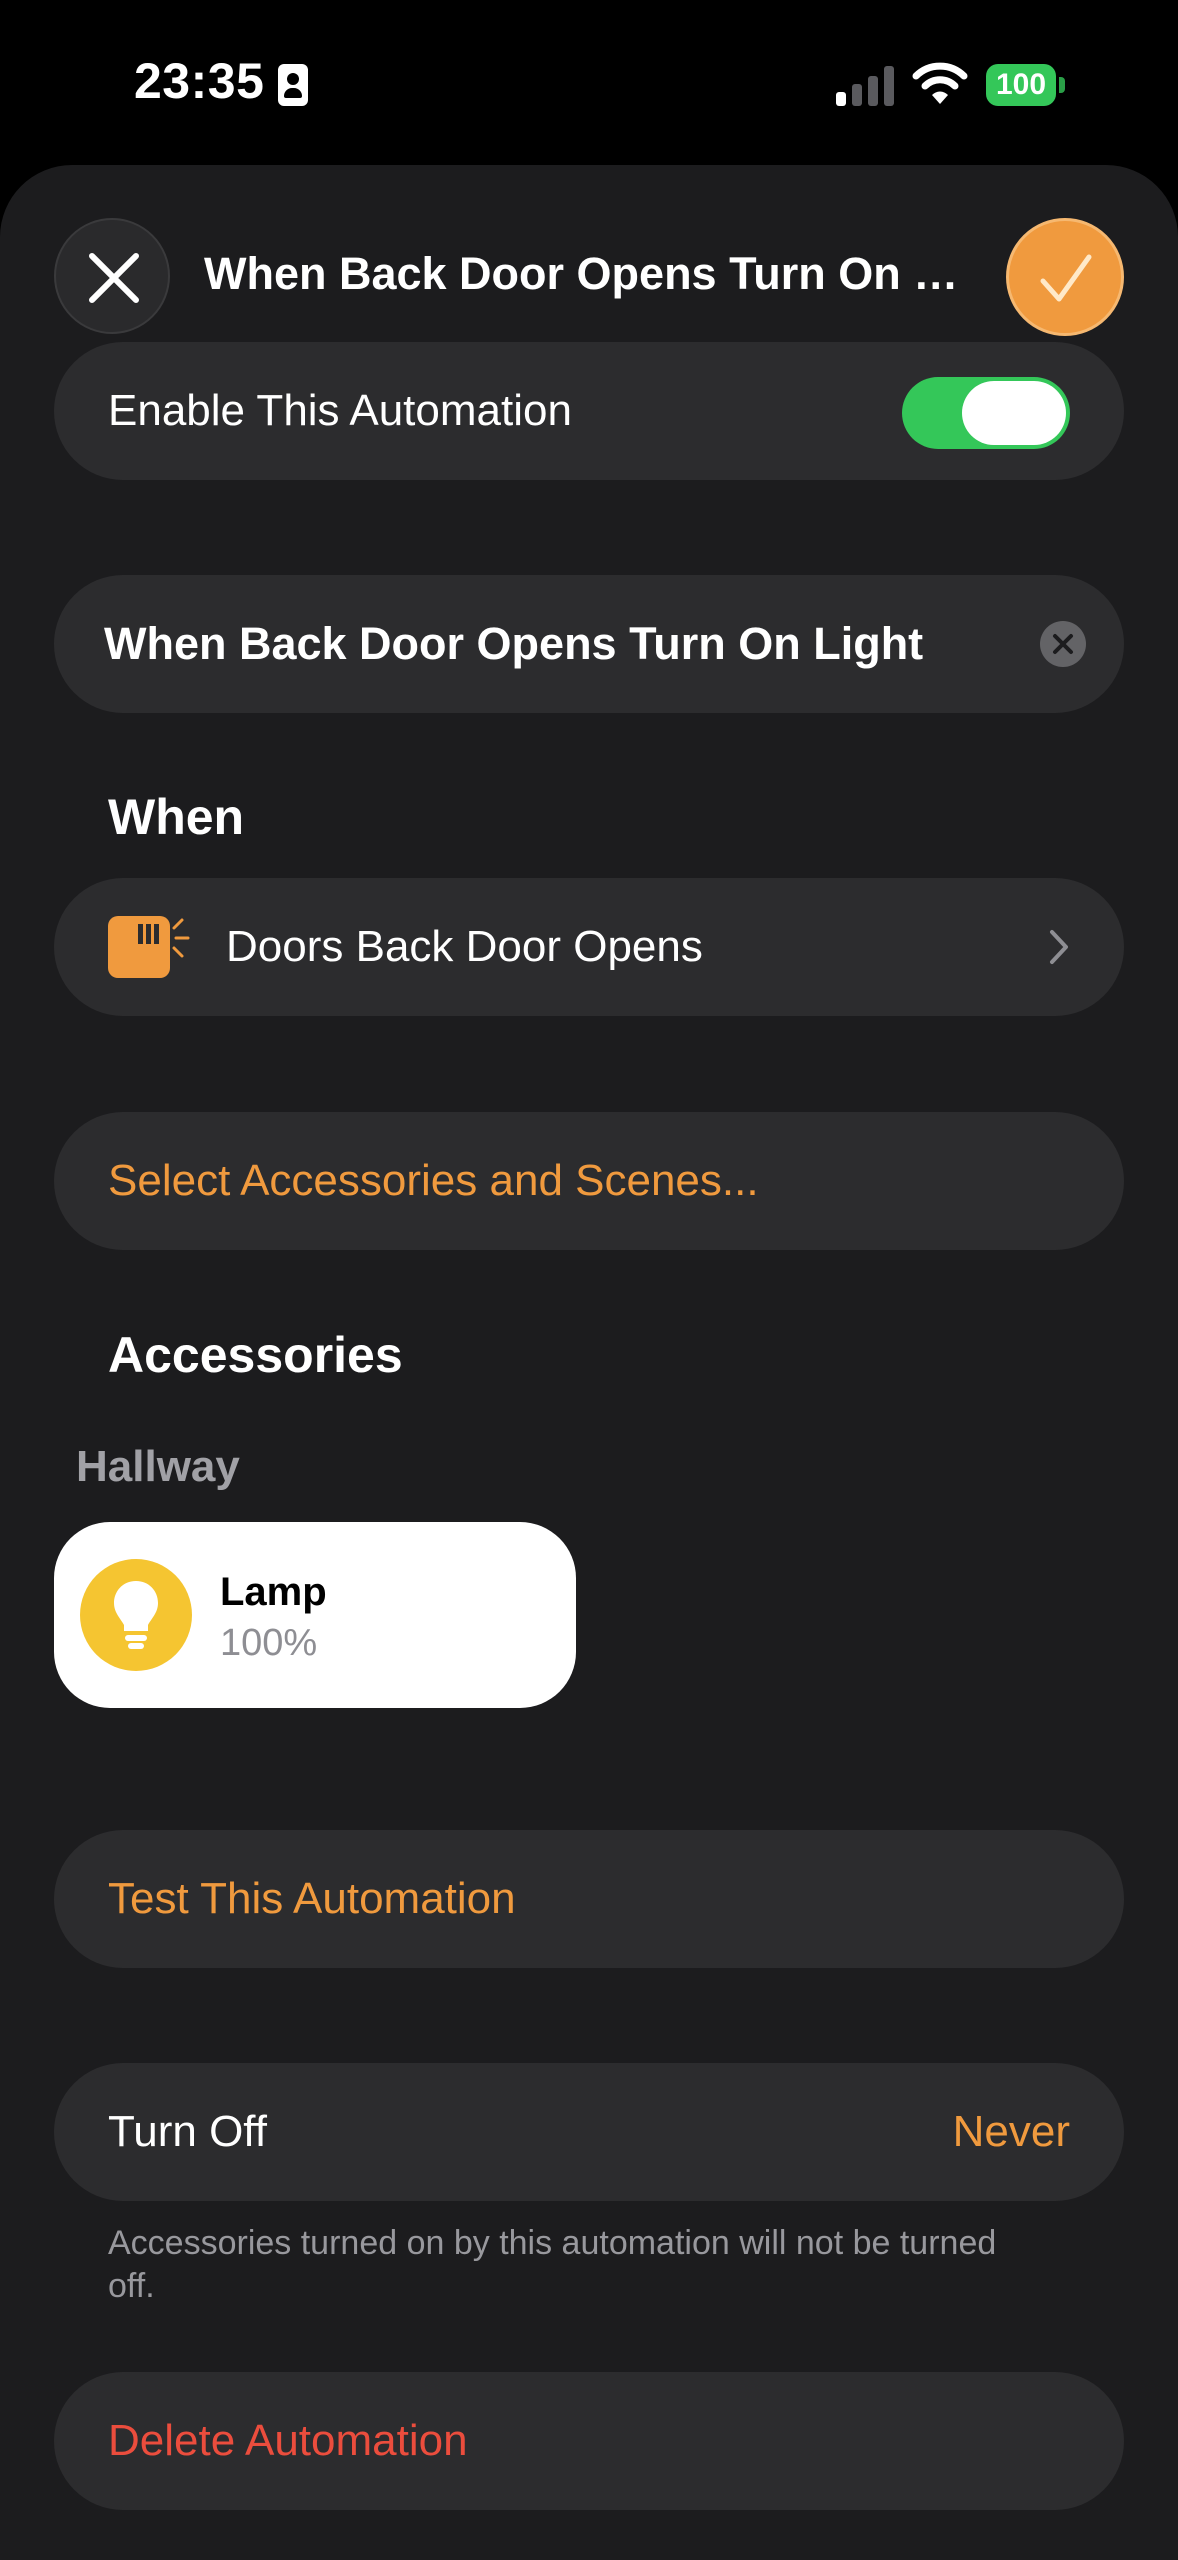  What do you see at coordinates (865, 86) in the screenshot?
I see `cellular-signal-icon` at bounding box center [865, 86].